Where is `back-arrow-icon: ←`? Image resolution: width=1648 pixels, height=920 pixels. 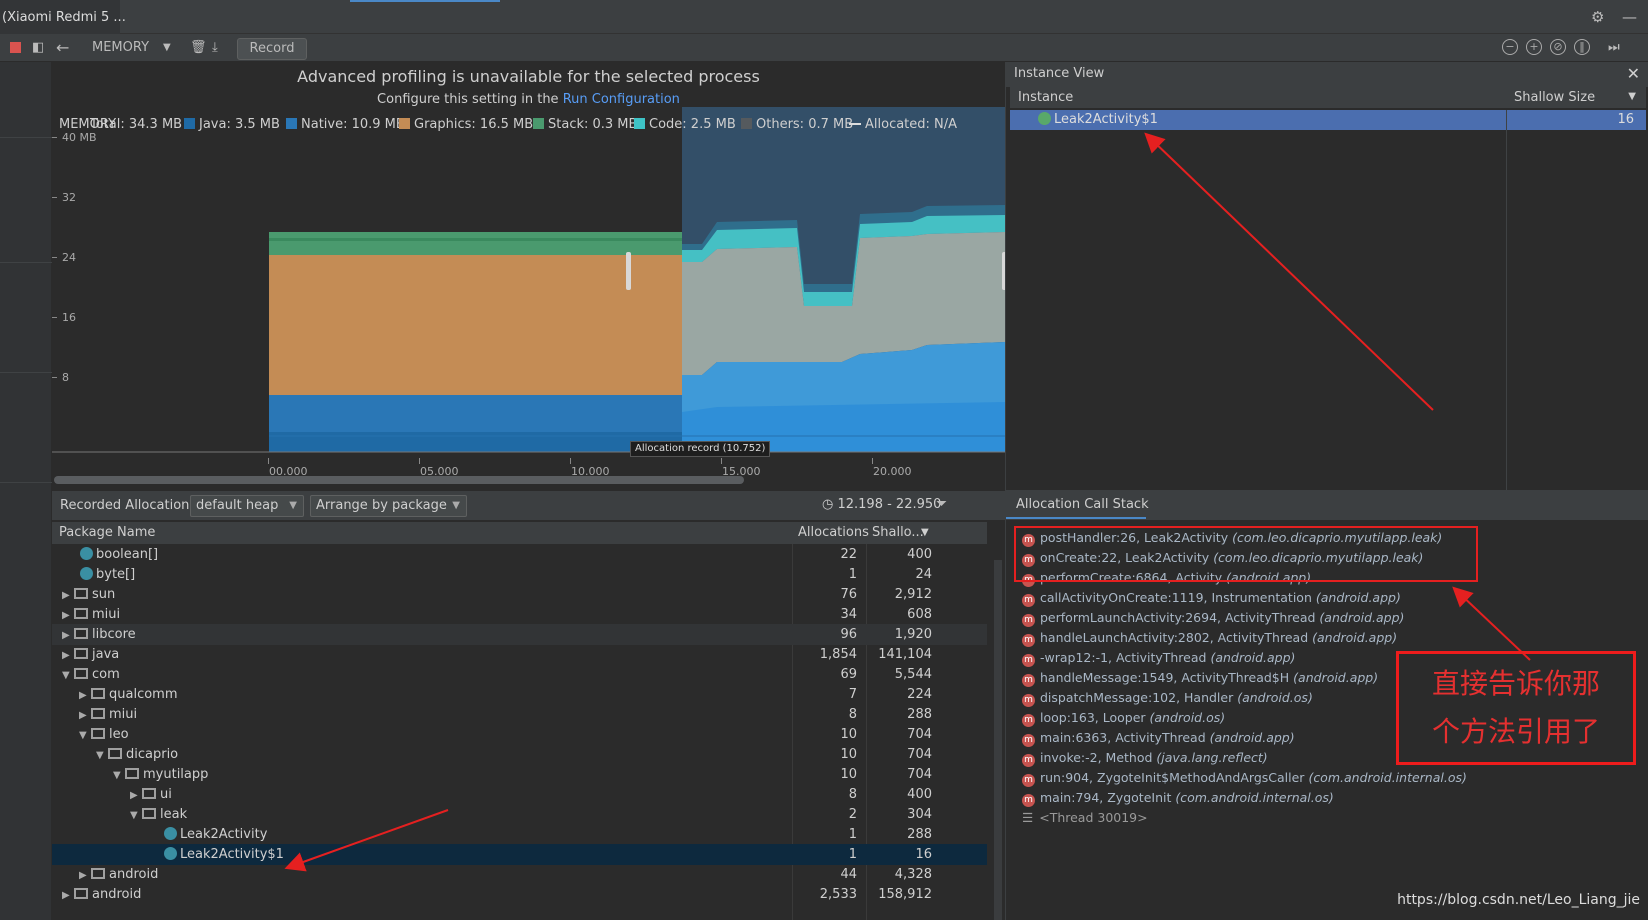 back-arrow-icon: ← is located at coordinates (62, 48).